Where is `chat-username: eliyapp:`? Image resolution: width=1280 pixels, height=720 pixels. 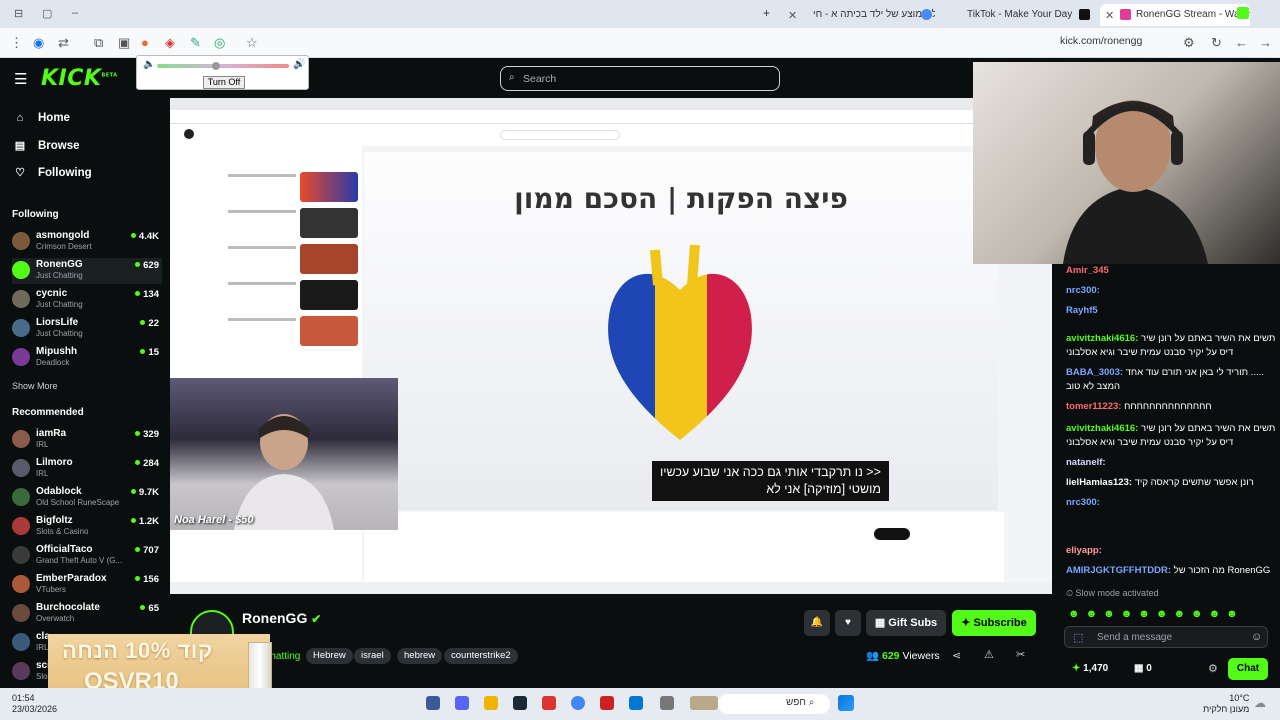
chat-username: eliyapp: is located at coordinates (1084, 550).